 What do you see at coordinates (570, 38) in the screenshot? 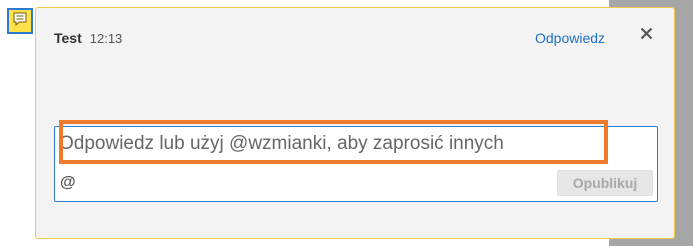
I see `reply-link: Odpowiedz` at bounding box center [570, 38].